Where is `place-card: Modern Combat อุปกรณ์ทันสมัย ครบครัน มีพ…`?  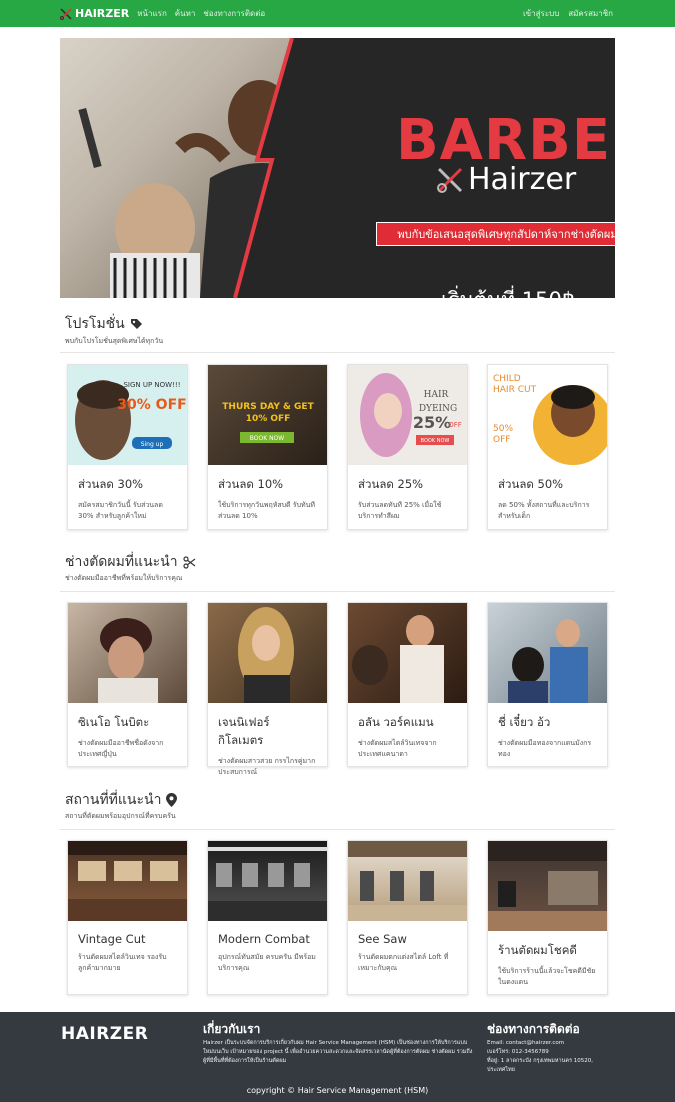
place-card: Modern Combat อุปกรณ์ทันสมัย ครบครัน มีพ… is located at coordinates (267, 917).